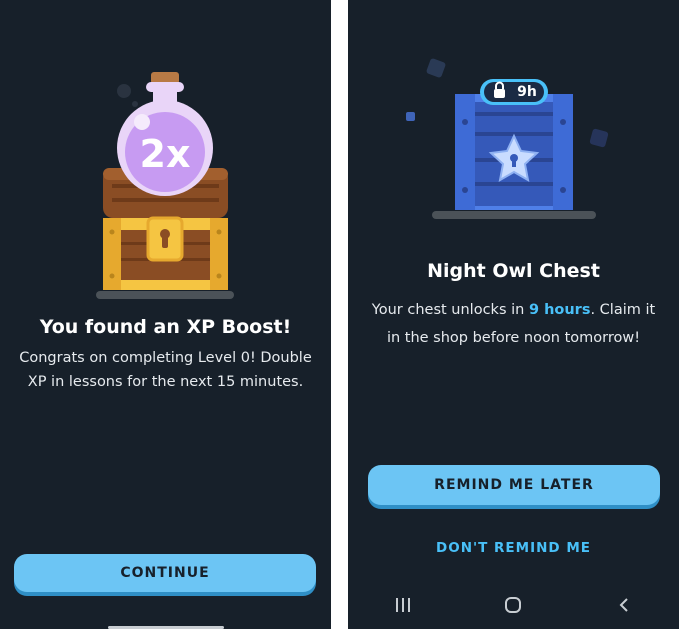  I want to click on home-icon, so click(513, 605).